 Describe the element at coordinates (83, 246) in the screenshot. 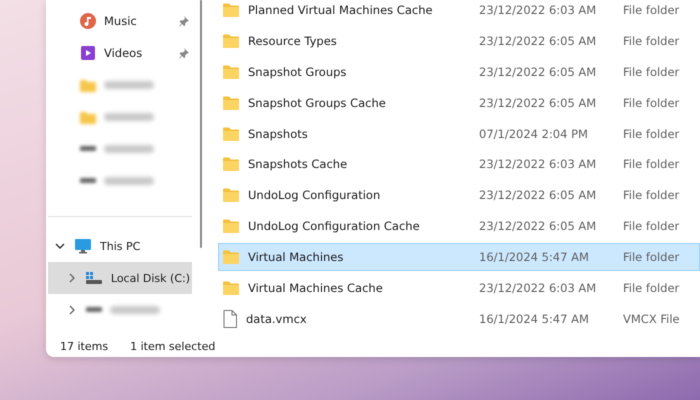

I see `monitor-icon` at that location.